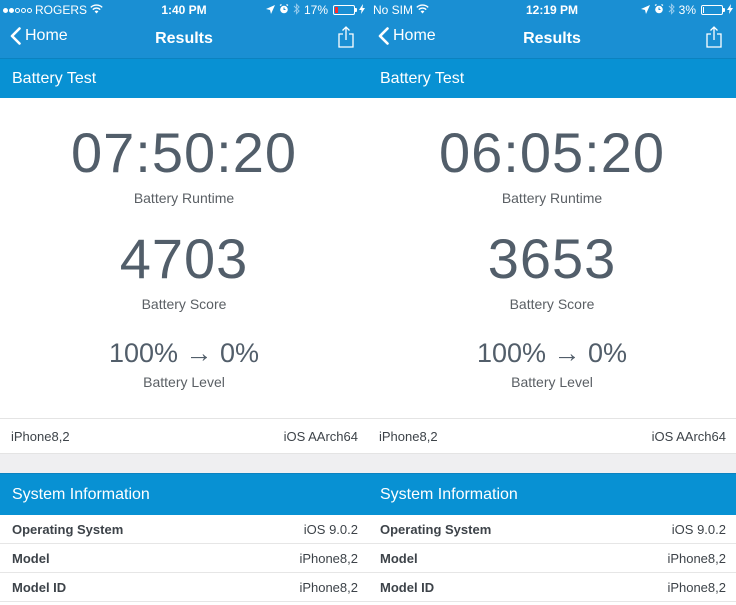 The image size is (736, 605). I want to click on battery-score-value: 4703, so click(184, 258).